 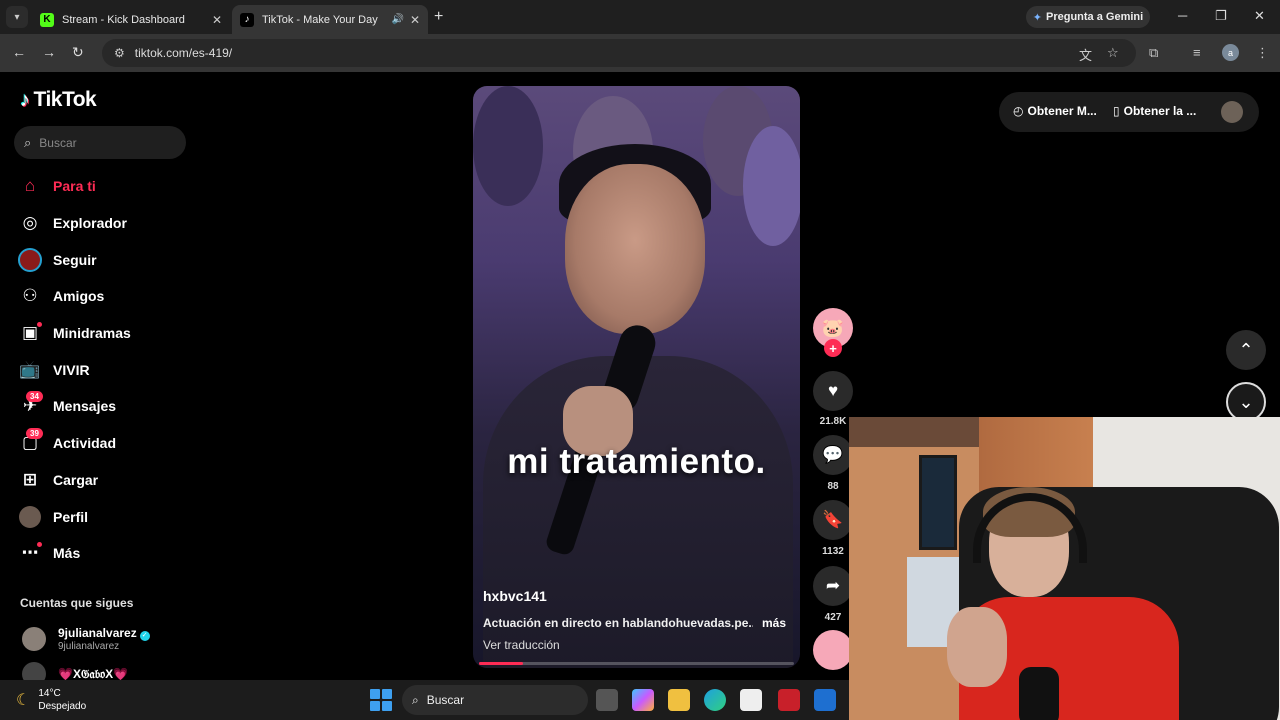 I want to click on tiktok-logo: ♪ TikTok, so click(x=58, y=100).